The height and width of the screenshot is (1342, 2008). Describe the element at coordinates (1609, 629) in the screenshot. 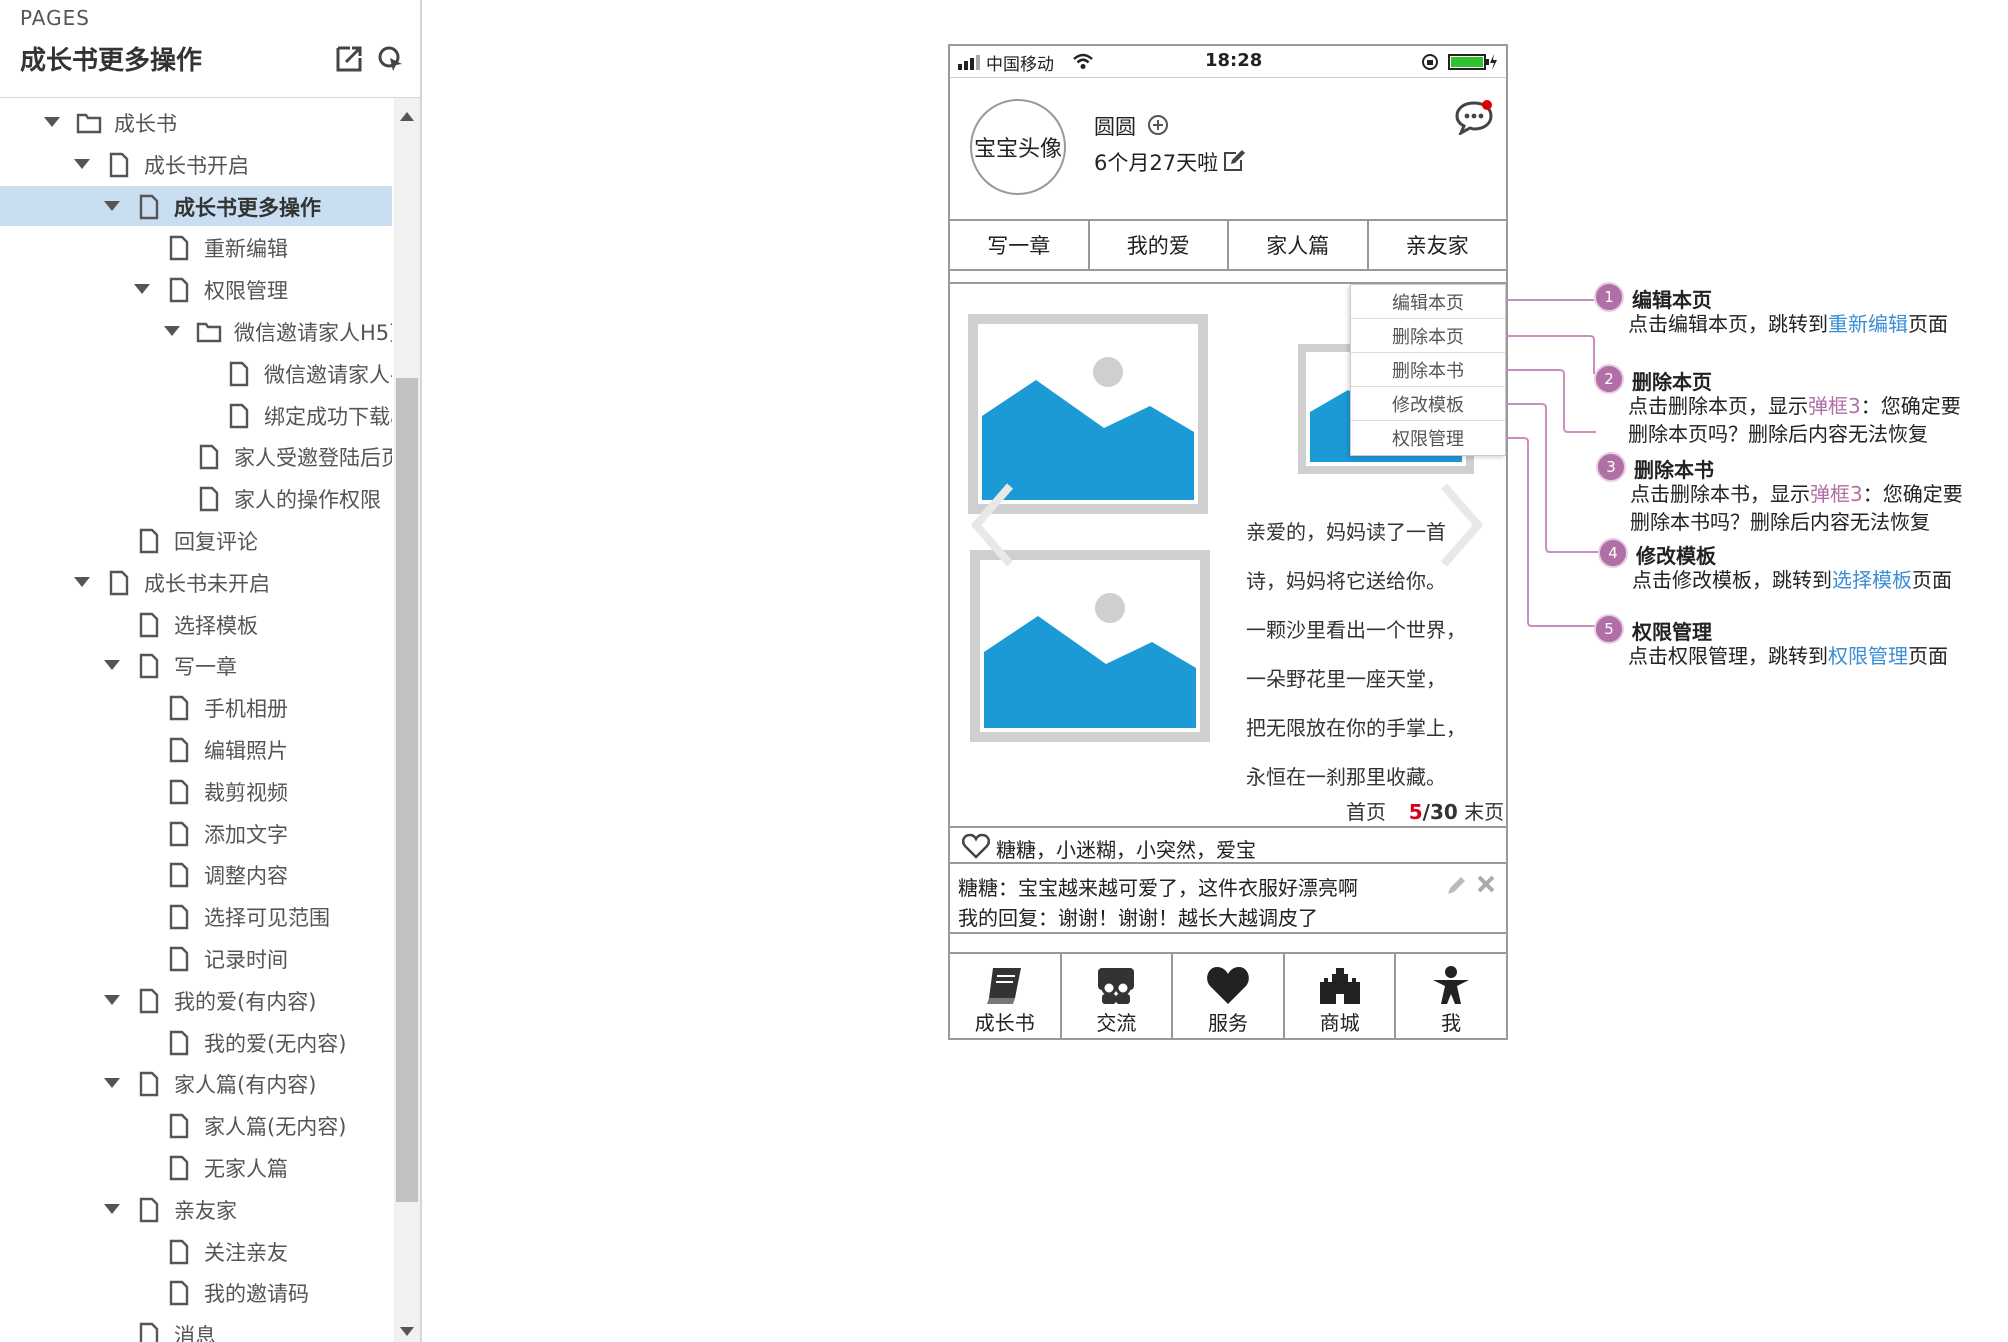

I see `annotation-badge: 5` at that location.